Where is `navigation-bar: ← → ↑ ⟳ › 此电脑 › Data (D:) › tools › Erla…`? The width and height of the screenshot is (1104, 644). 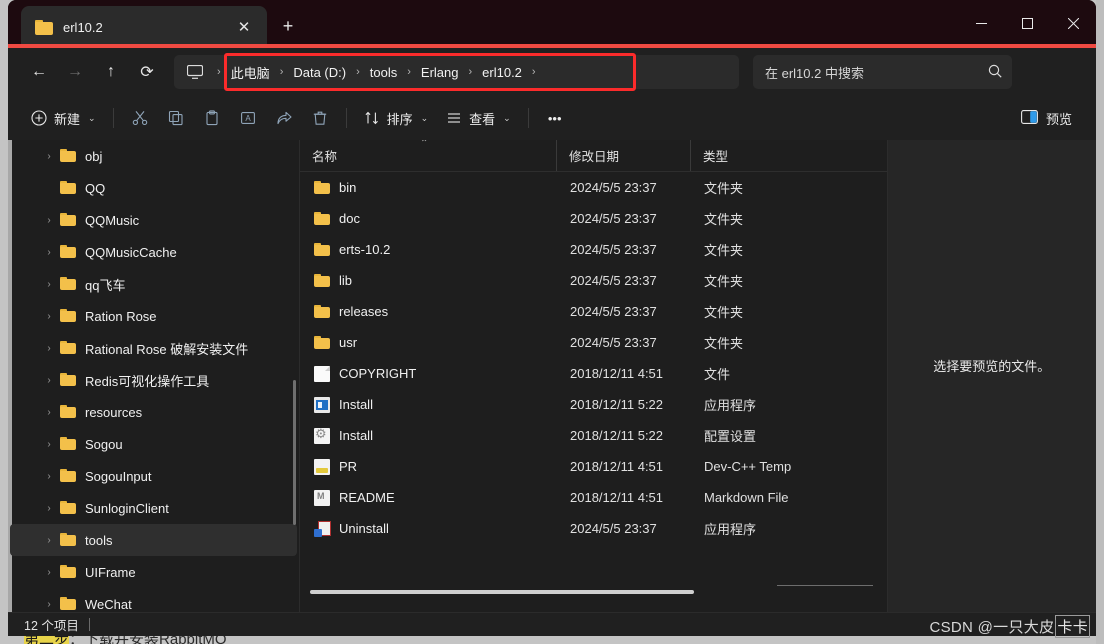 navigation-bar: ← → ↑ ⟳ › 此电脑 › Data (D:) › tools › Erla… is located at coordinates (552, 72).